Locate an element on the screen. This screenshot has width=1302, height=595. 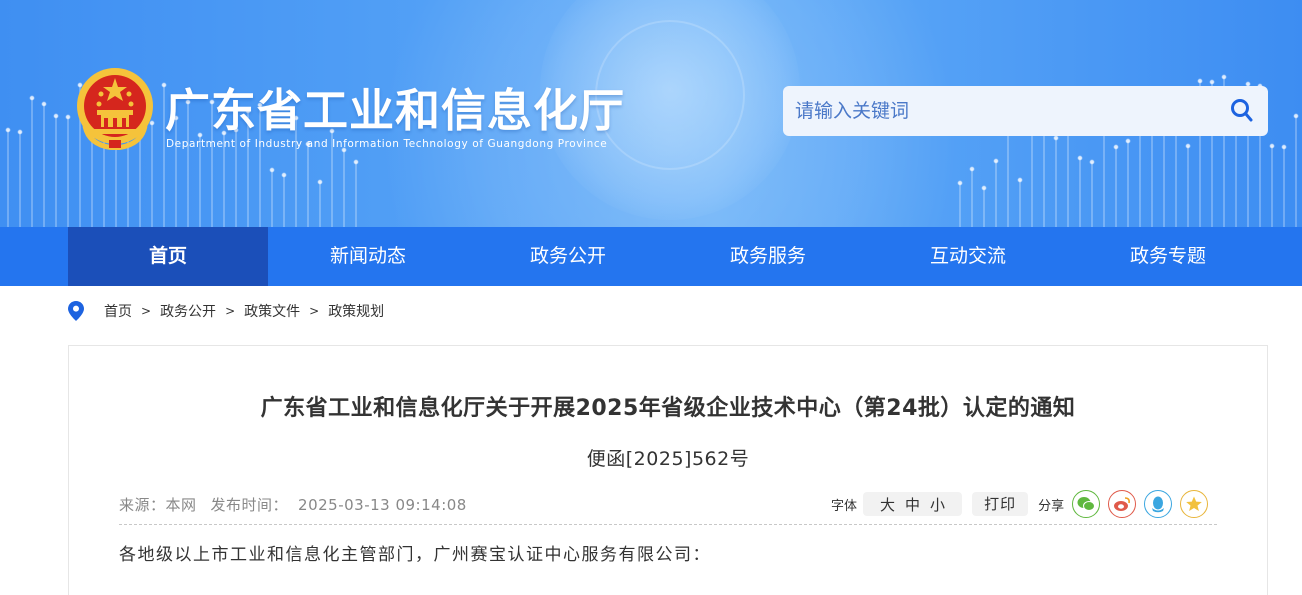
font-size-switcher: 大 中 小 is located at coordinates (913, 504).